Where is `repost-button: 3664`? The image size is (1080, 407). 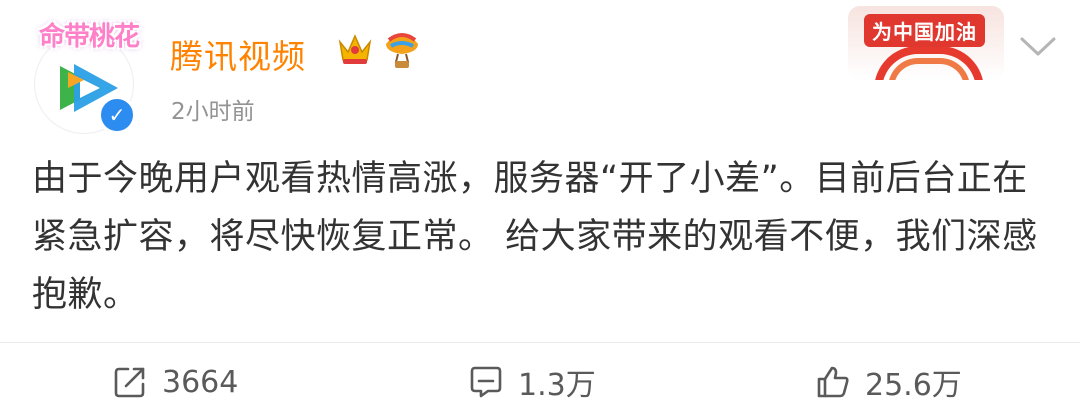
repost-button: 3664 is located at coordinates (175, 382).